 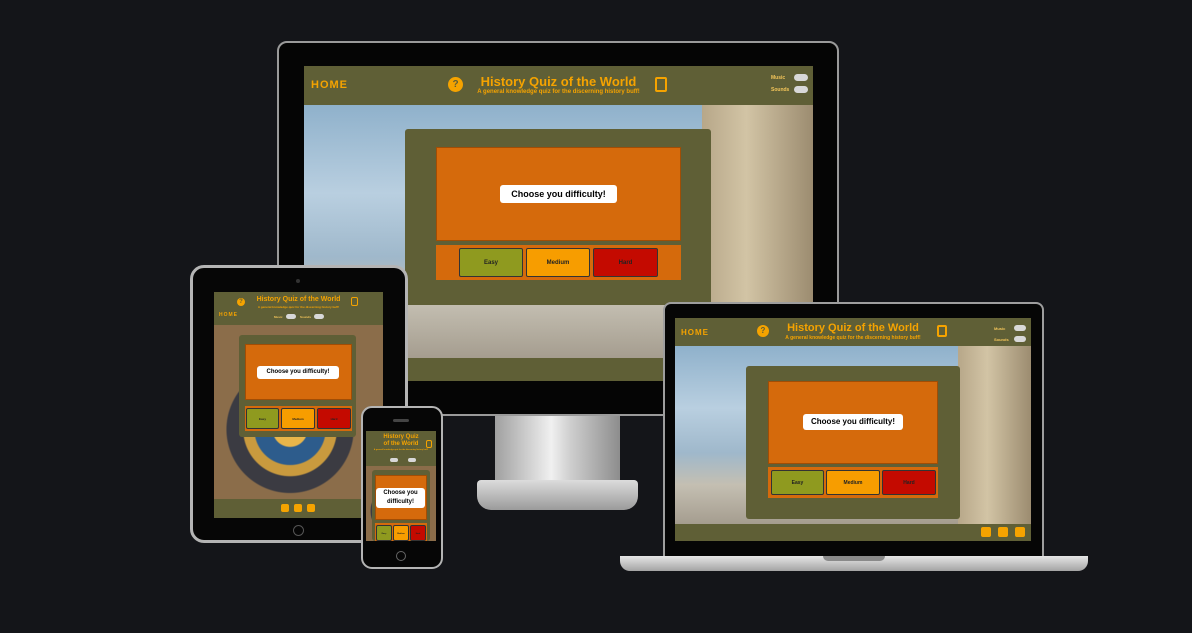 What do you see at coordinates (557, 495) in the screenshot?
I see `desktop-stand-base` at bounding box center [557, 495].